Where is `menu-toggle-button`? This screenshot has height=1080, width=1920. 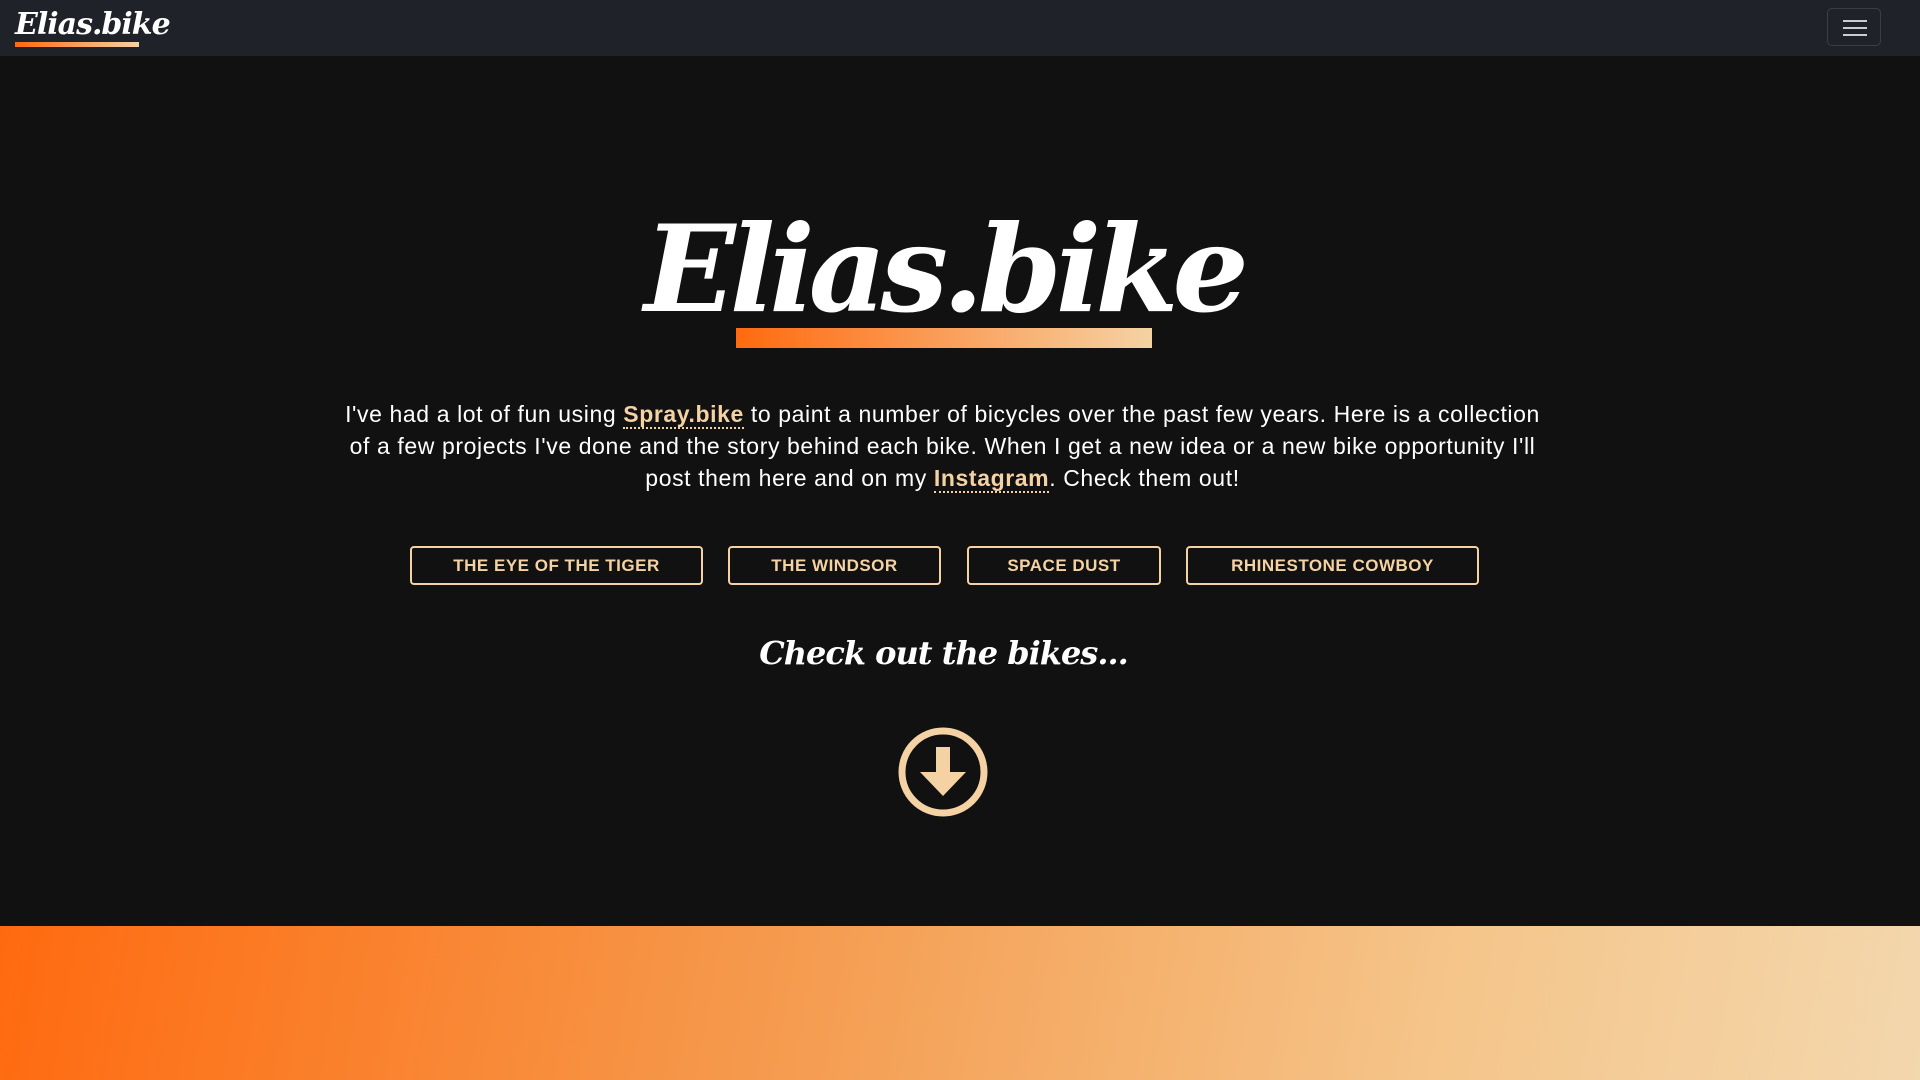
menu-toggle-button is located at coordinates (1854, 27).